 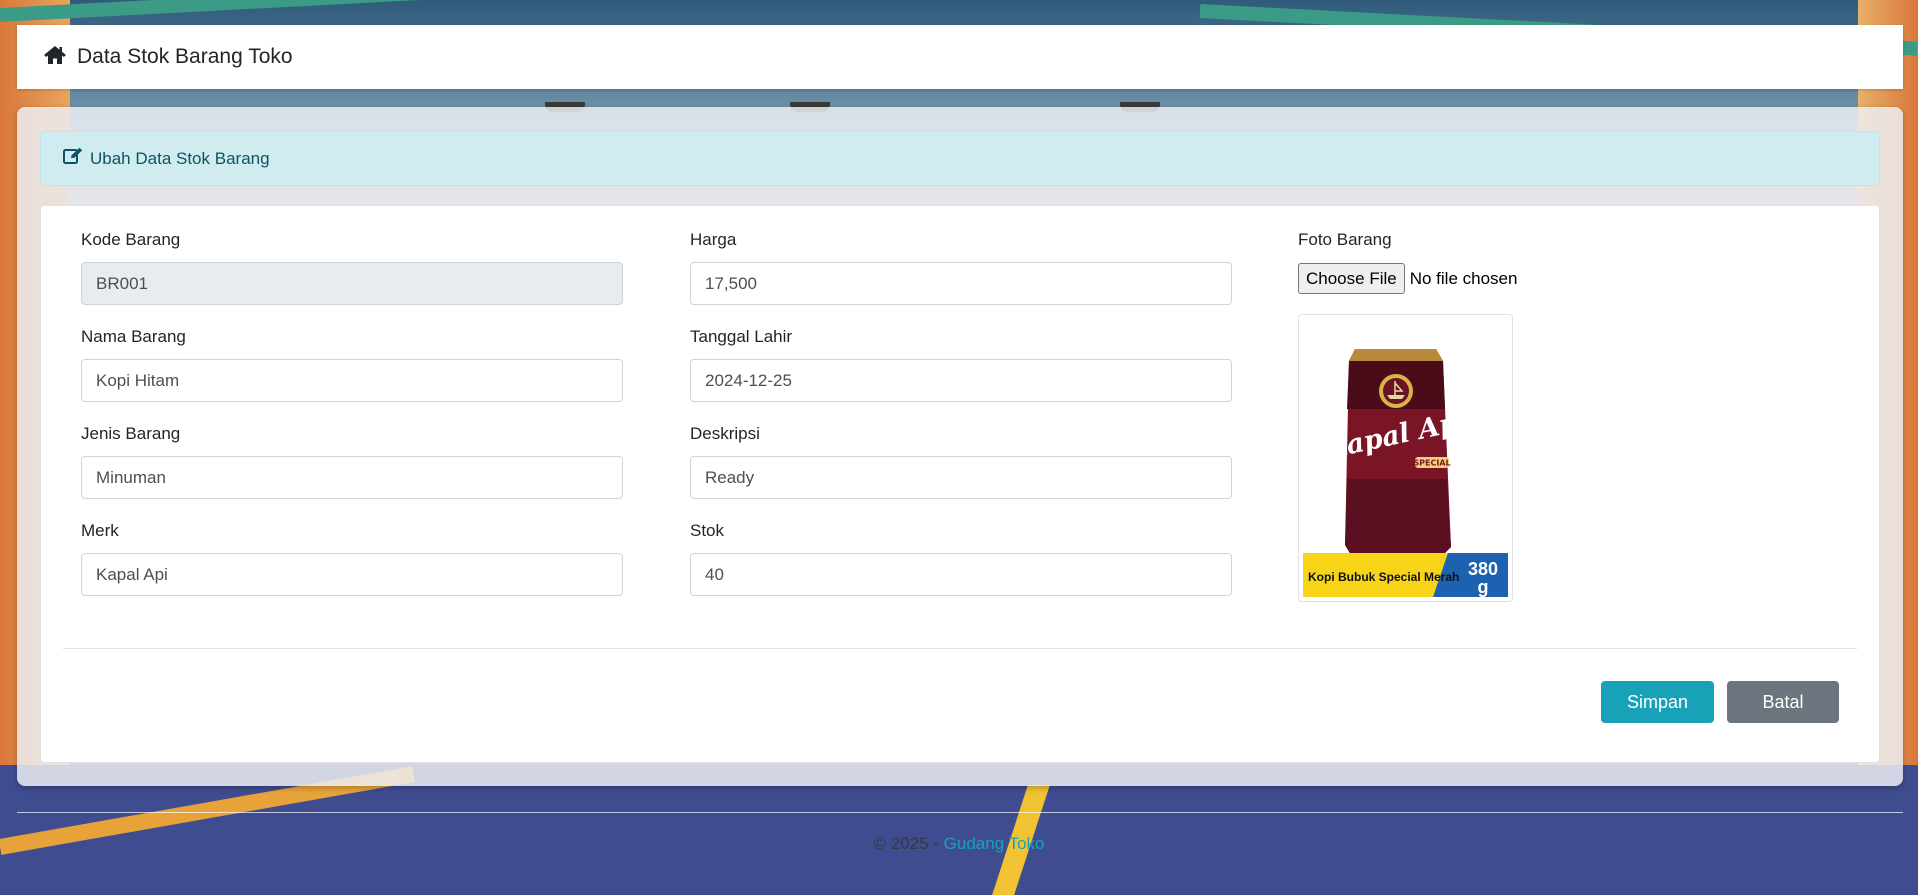 I want to click on edit-icon, so click(x=73, y=158).